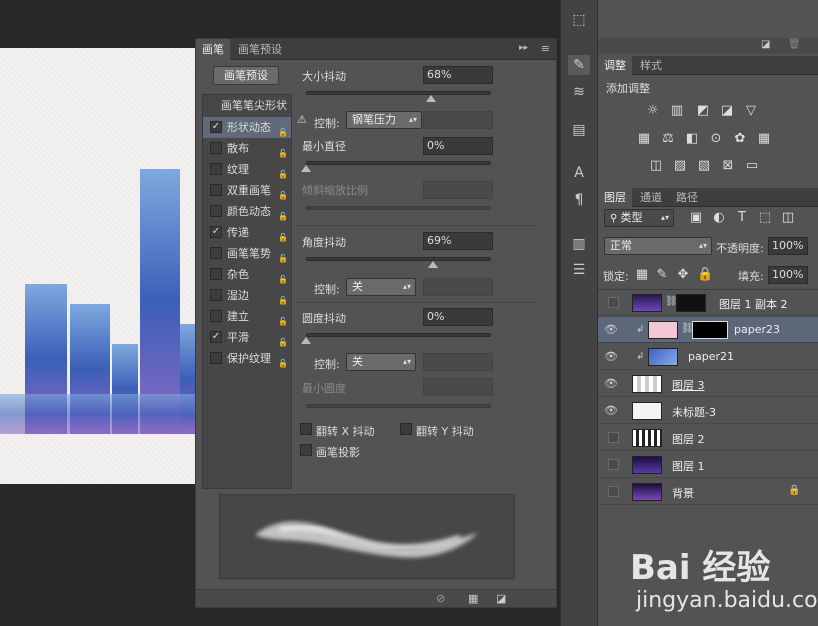 This screenshot has height=626, width=818. I want to click on photo-filter-icon: ⊙, so click(716, 139).